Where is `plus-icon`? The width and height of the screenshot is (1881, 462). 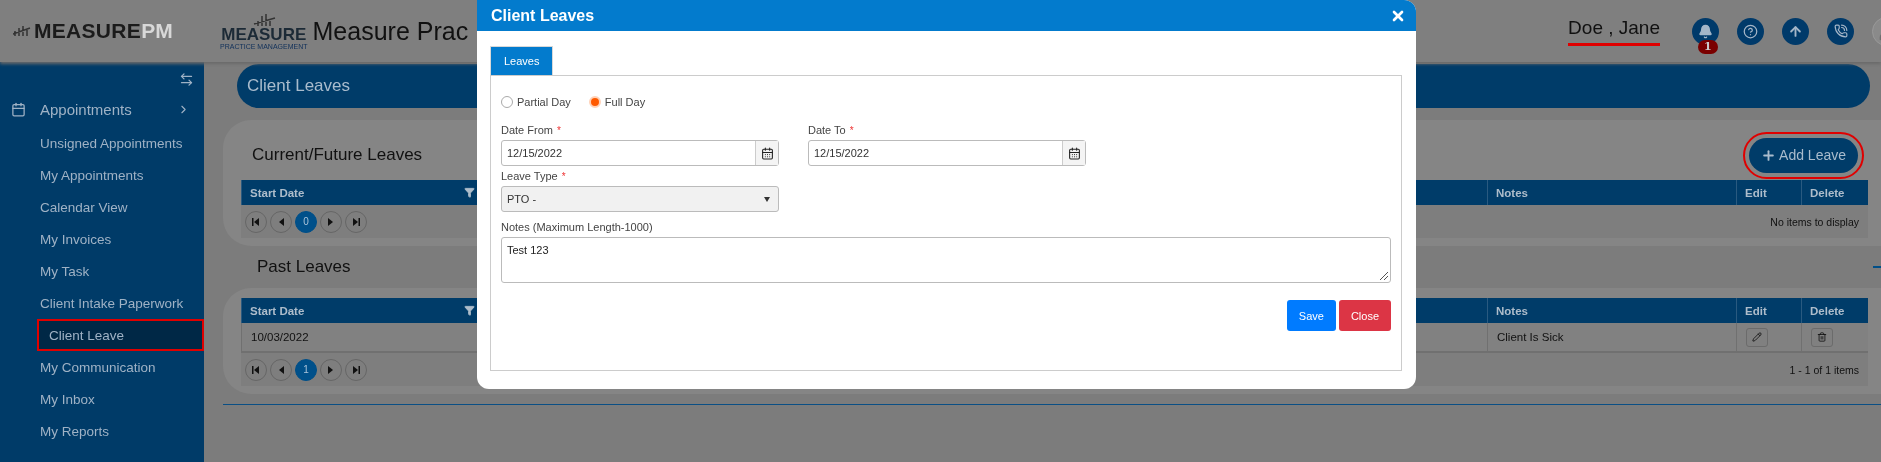
plus-icon is located at coordinates (1769, 155).